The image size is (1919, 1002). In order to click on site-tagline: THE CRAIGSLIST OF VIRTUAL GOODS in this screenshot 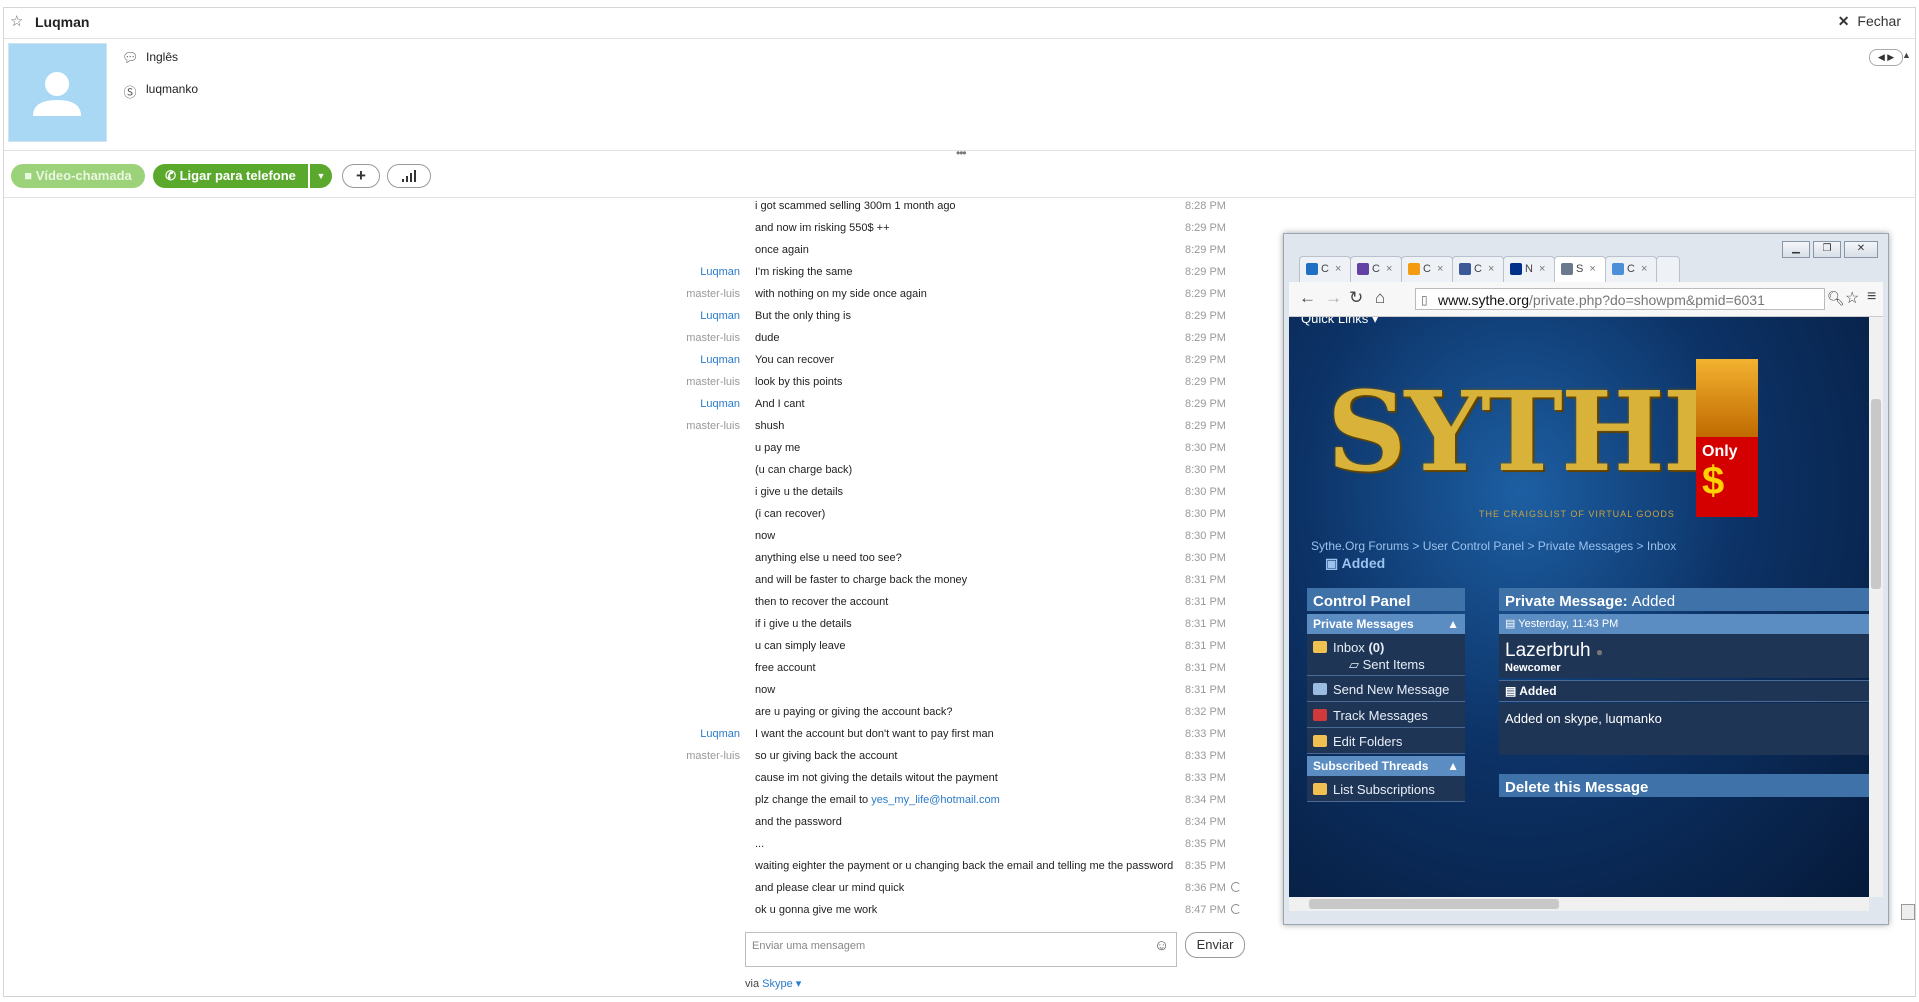, I will do `click(1577, 514)`.